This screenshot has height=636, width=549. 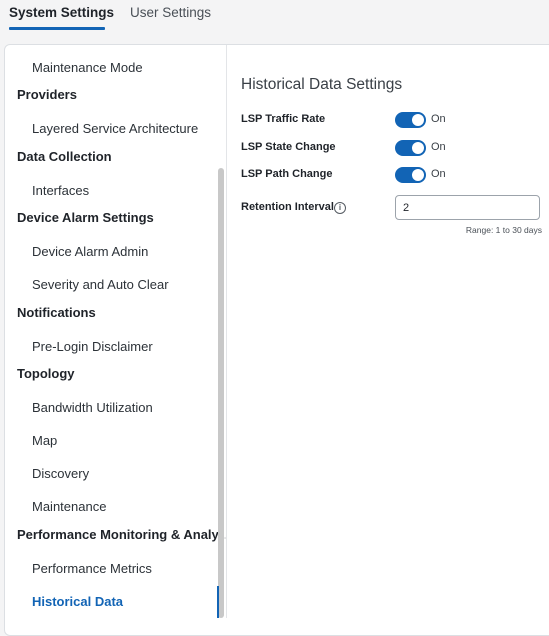 I want to click on sidebar-item-historical-data: Historical Data, so click(x=77, y=601).